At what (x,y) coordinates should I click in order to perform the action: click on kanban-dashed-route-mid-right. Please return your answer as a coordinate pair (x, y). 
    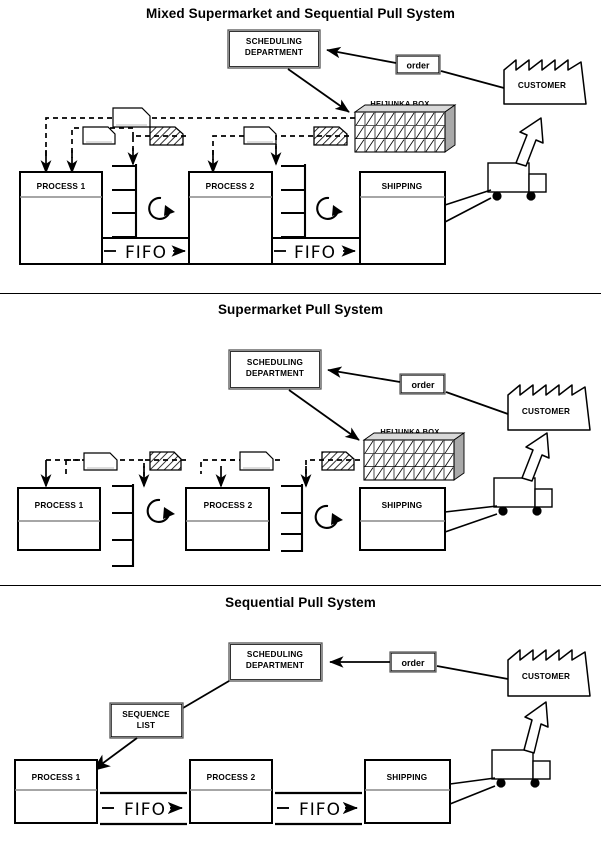
    Looking at the image, I should click on (228, 147).